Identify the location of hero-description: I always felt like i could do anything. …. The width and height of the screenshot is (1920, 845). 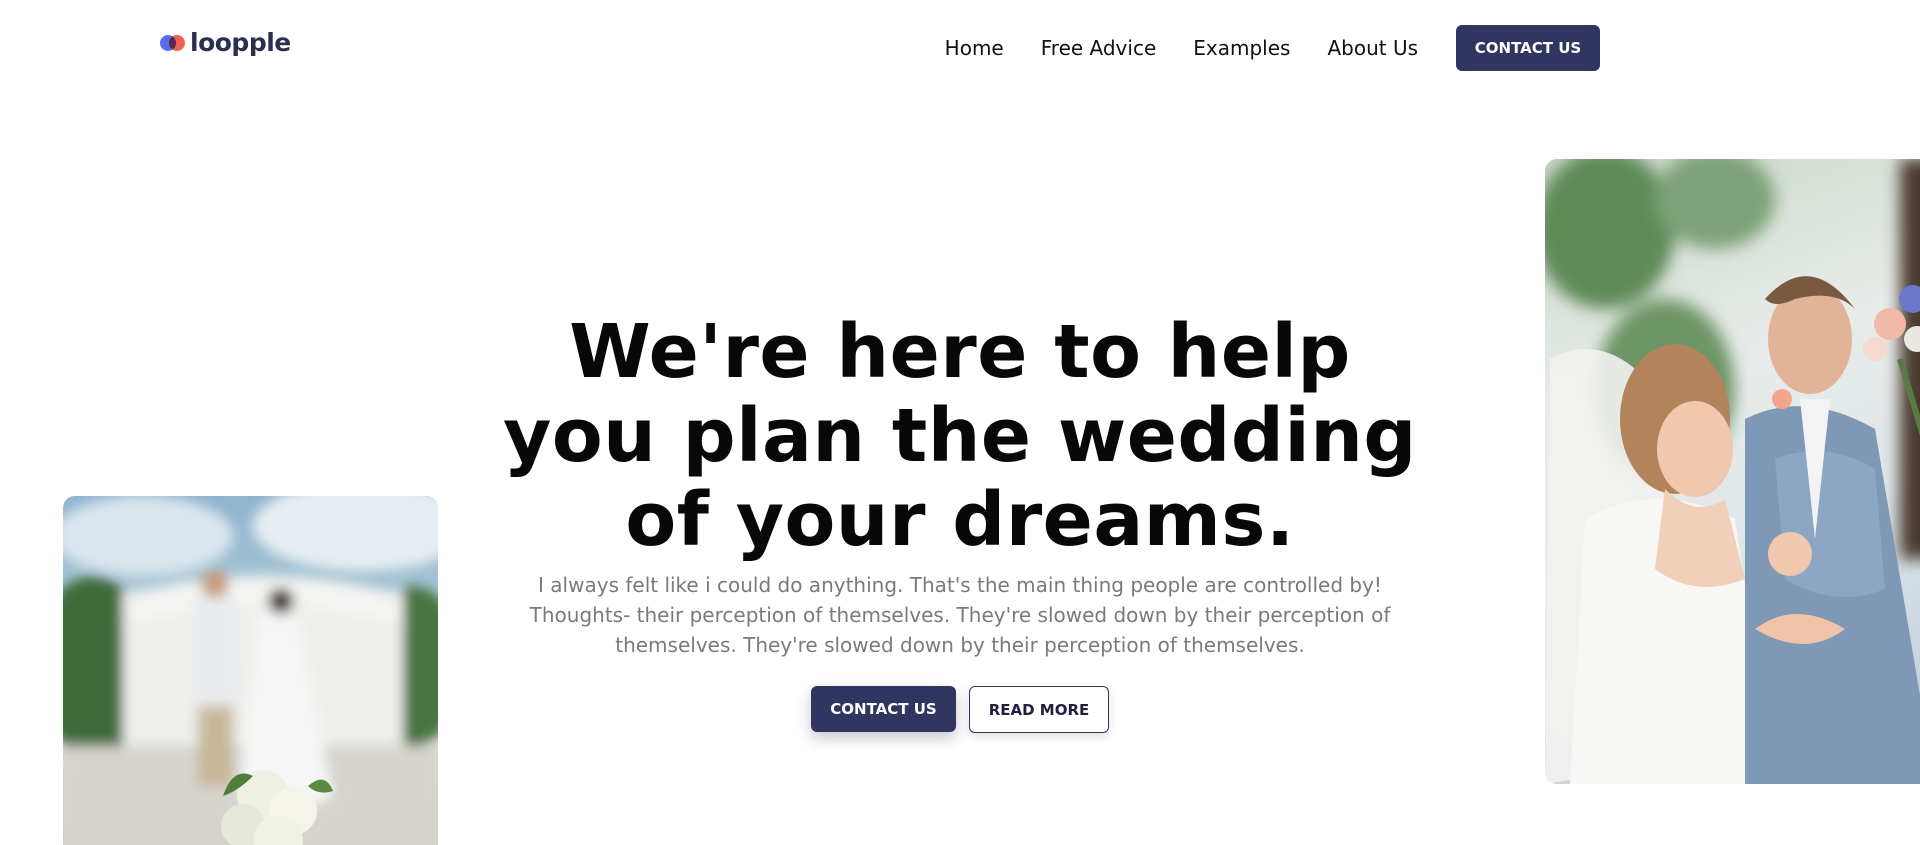
(960, 615).